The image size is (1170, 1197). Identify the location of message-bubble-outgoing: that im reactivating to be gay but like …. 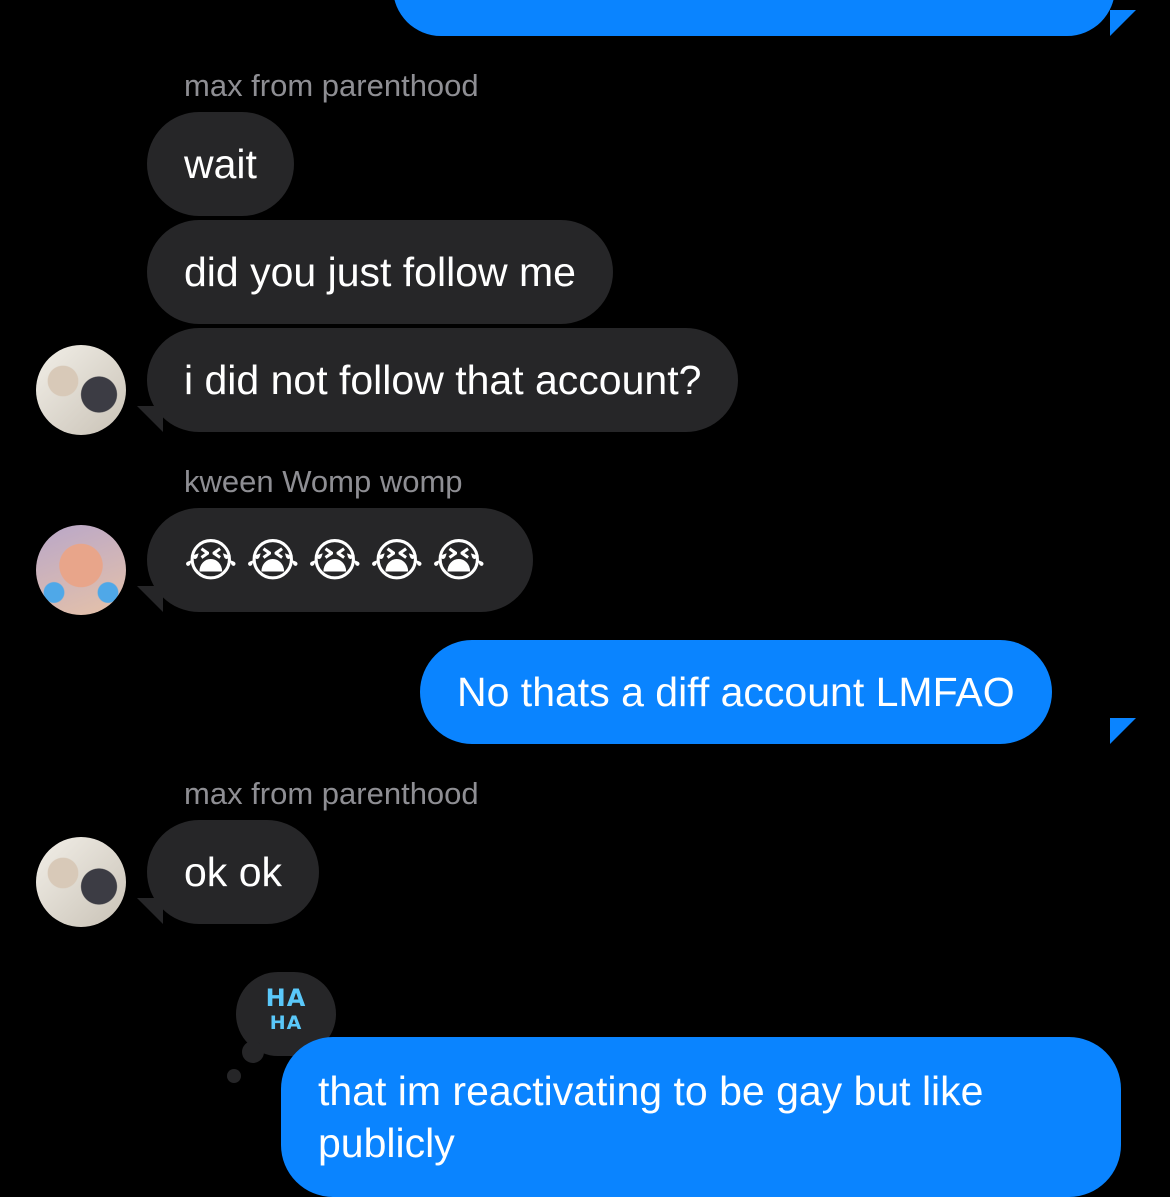
(701, 1117).